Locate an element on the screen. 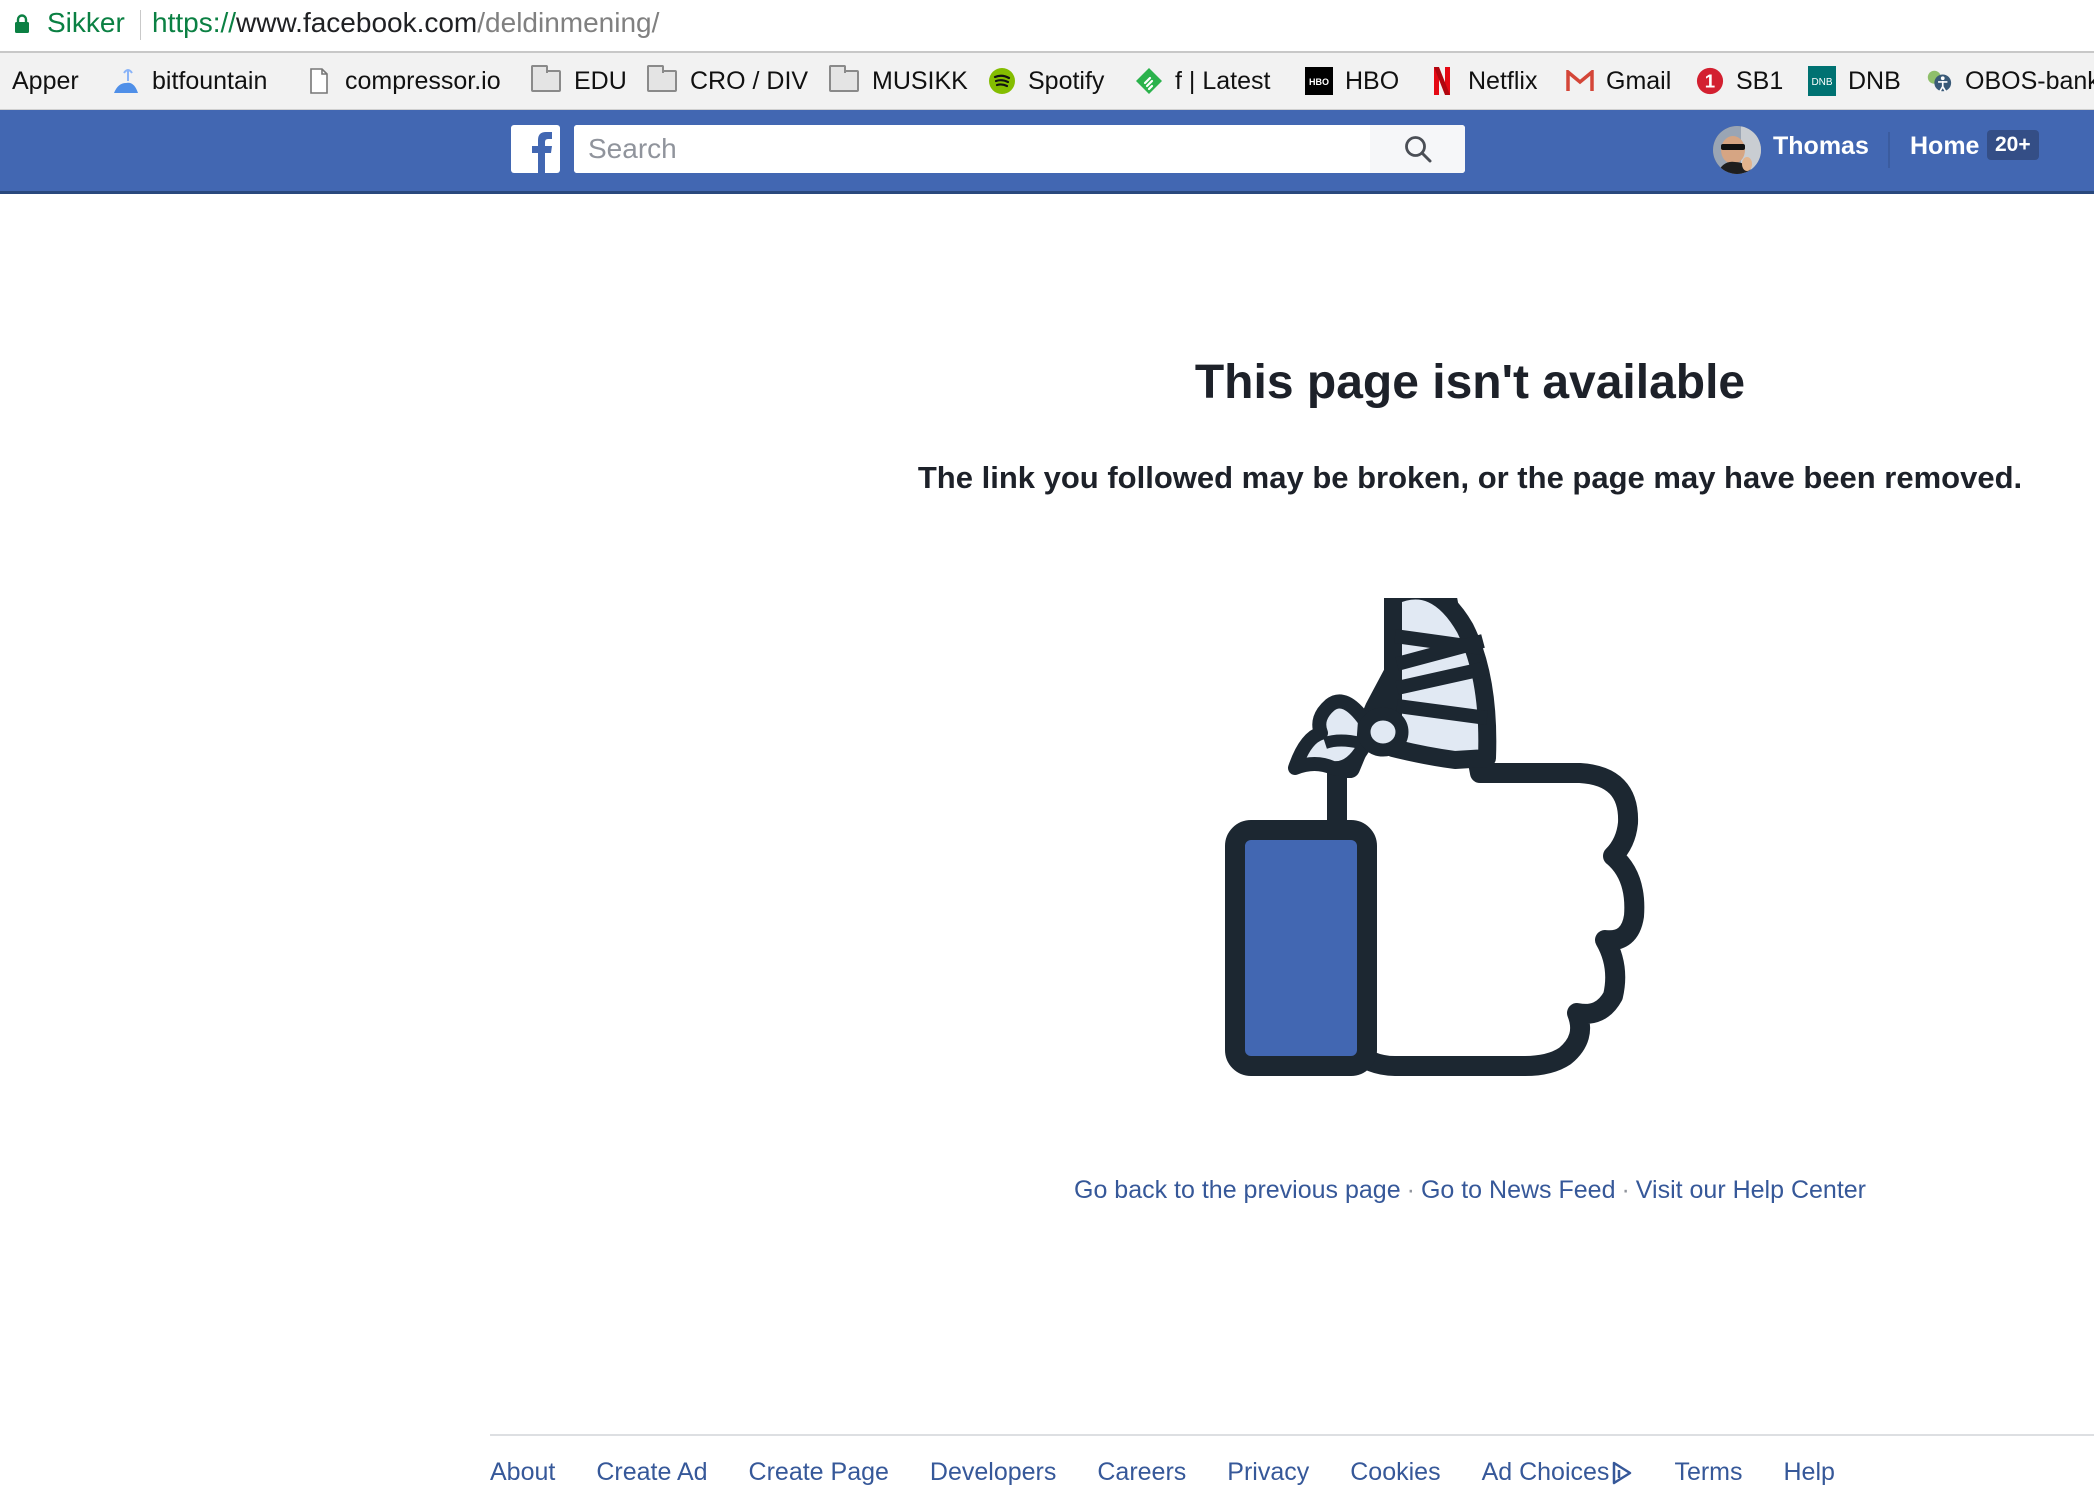  search-icon is located at coordinates (1417, 149).